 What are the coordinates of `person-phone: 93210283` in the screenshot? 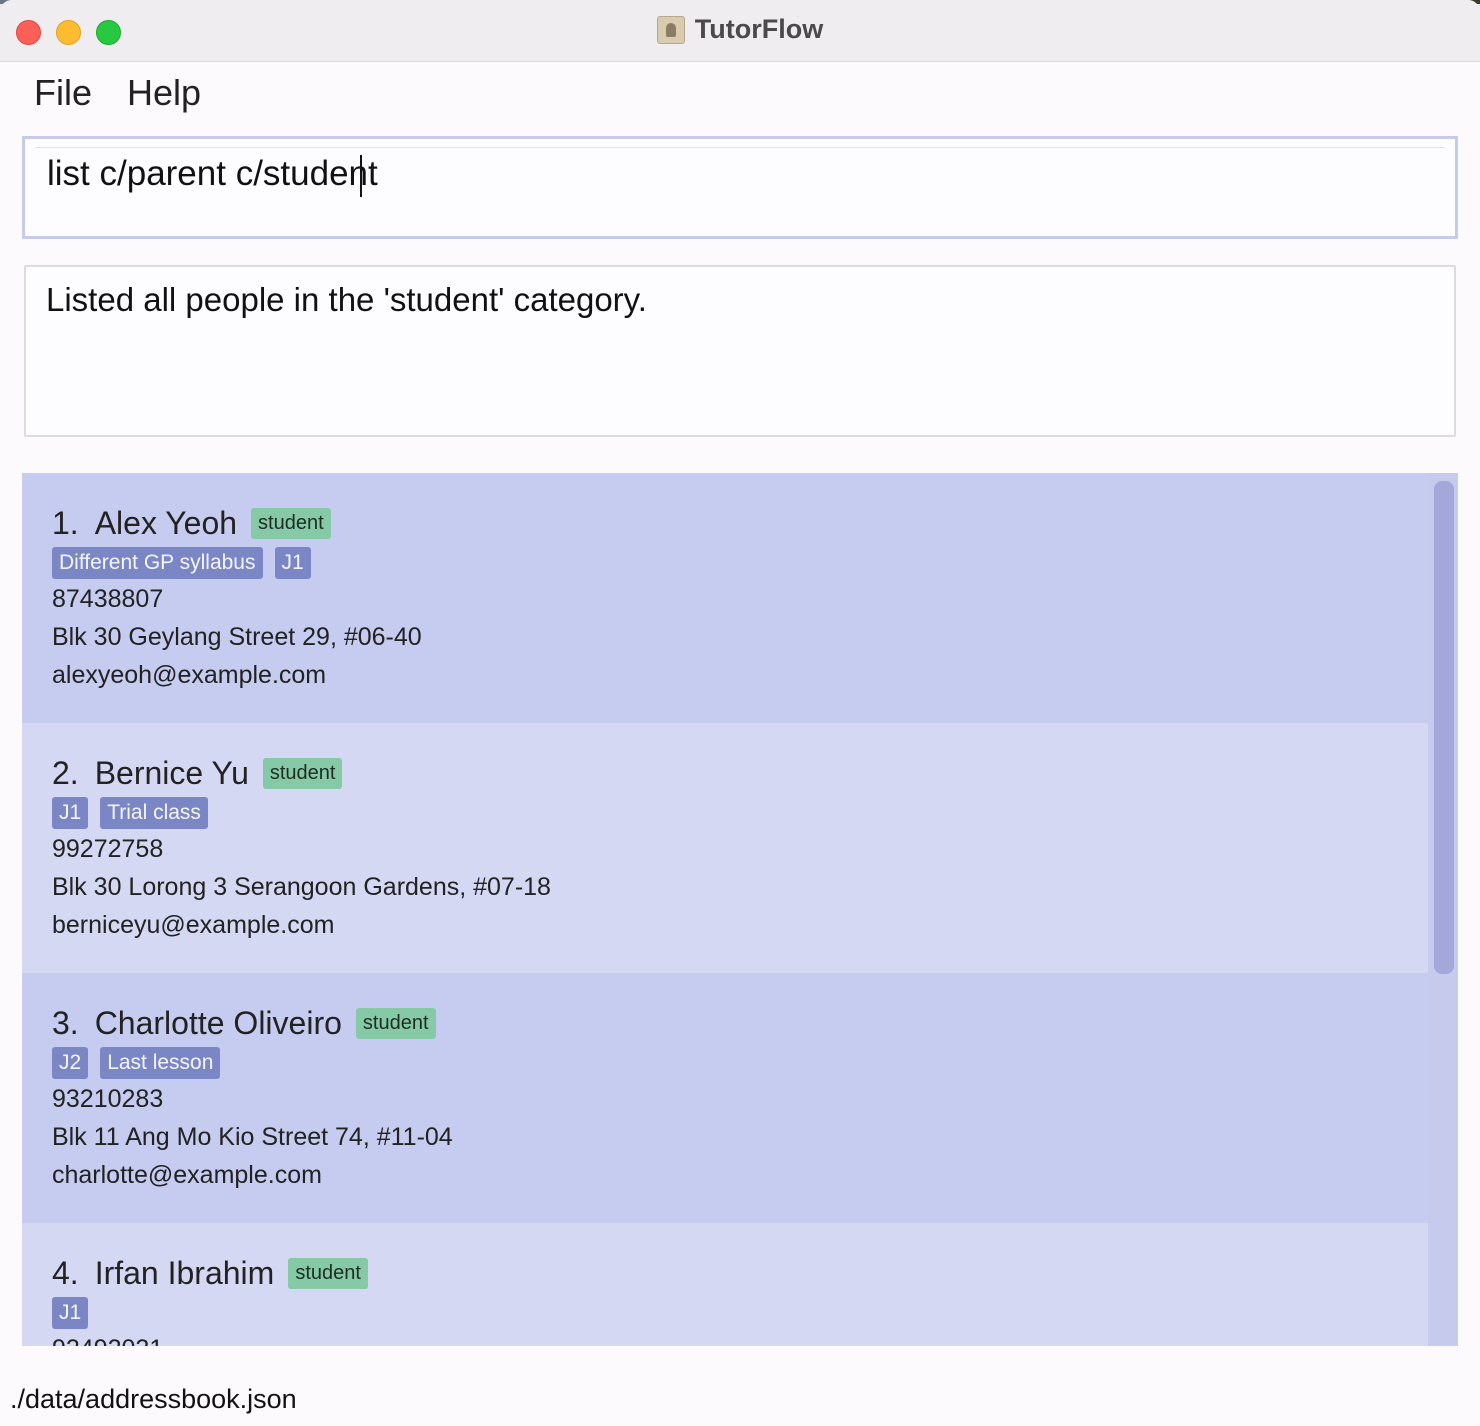 It's located at (108, 1099).